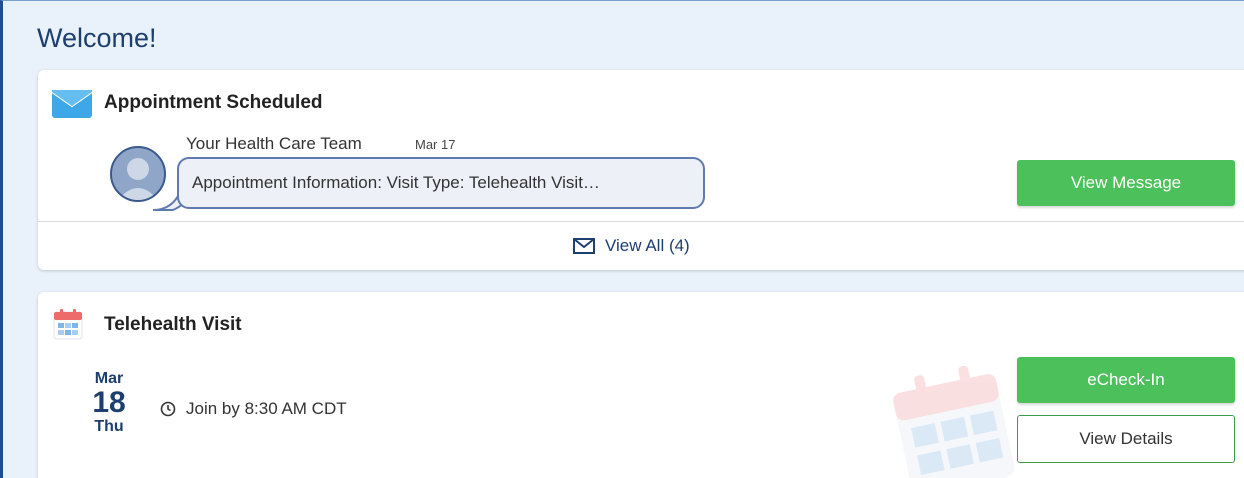 The height and width of the screenshot is (478, 1244). What do you see at coordinates (72, 104) in the screenshot?
I see `envelope-icon` at bounding box center [72, 104].